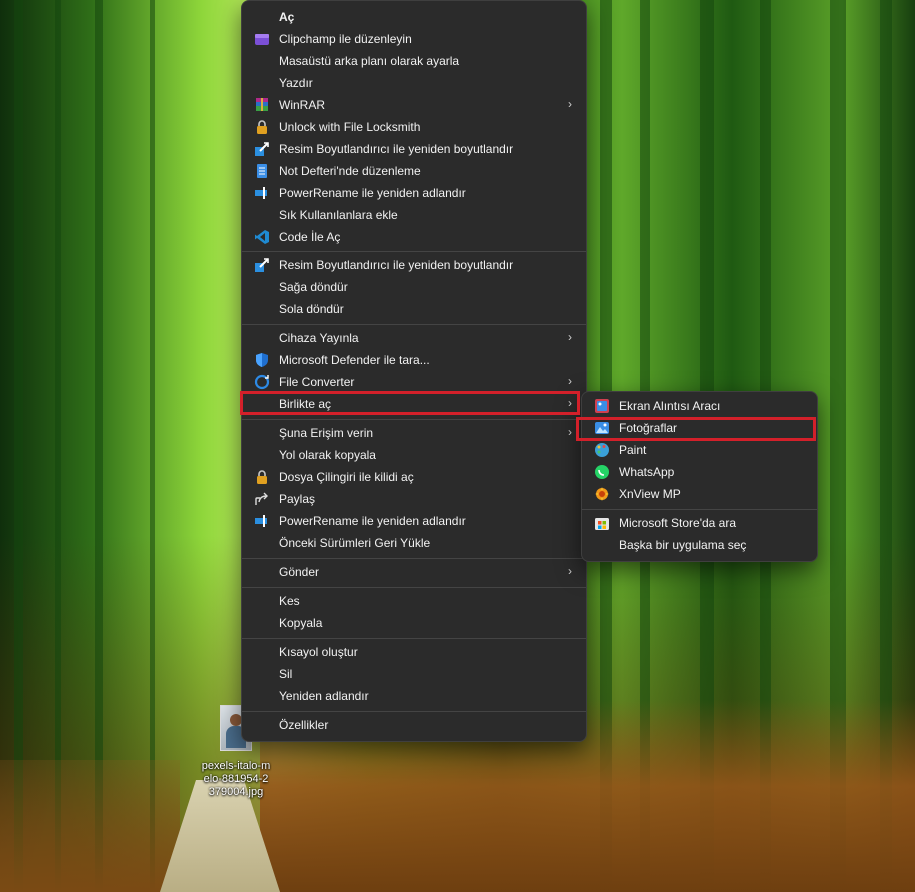 Image resolution: width=915 pixels, height=892 pixels. What do you see at coordinates (414, 105) in the screenshot?
I see `menu-item-winrar: WinRAR ›` at bounding box center [414, 105].